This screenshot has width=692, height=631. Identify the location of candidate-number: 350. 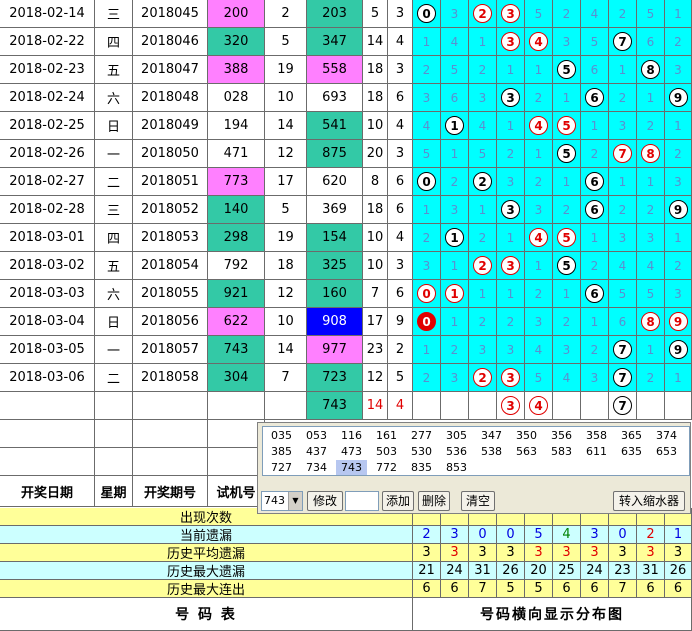
(526, 435).